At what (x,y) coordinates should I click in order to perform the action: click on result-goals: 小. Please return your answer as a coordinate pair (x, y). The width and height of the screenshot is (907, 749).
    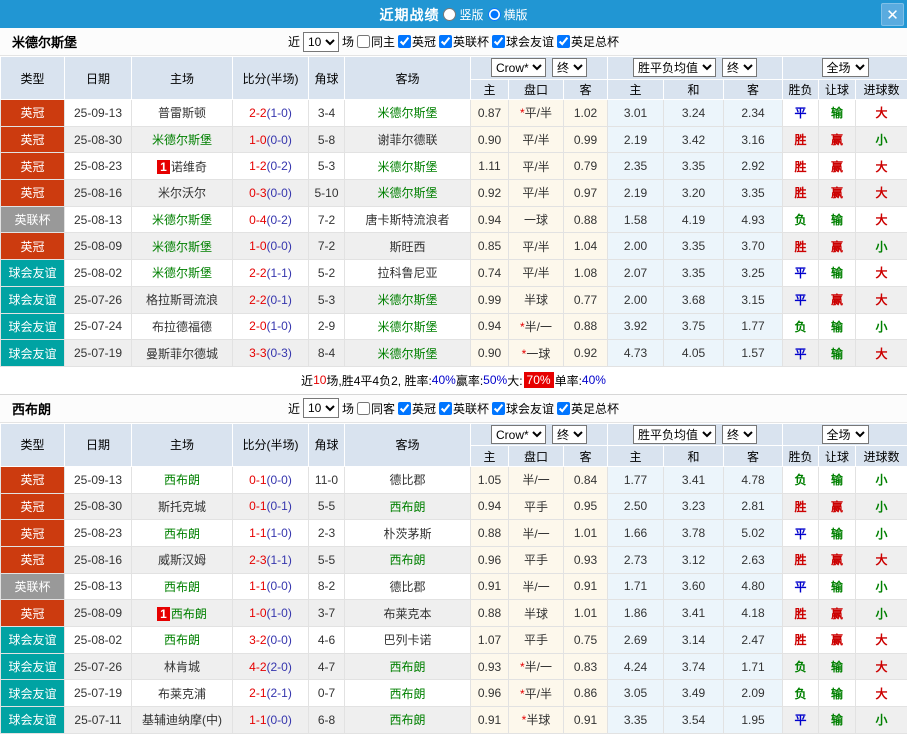
    Looking at the image, I should click on (881, 613).